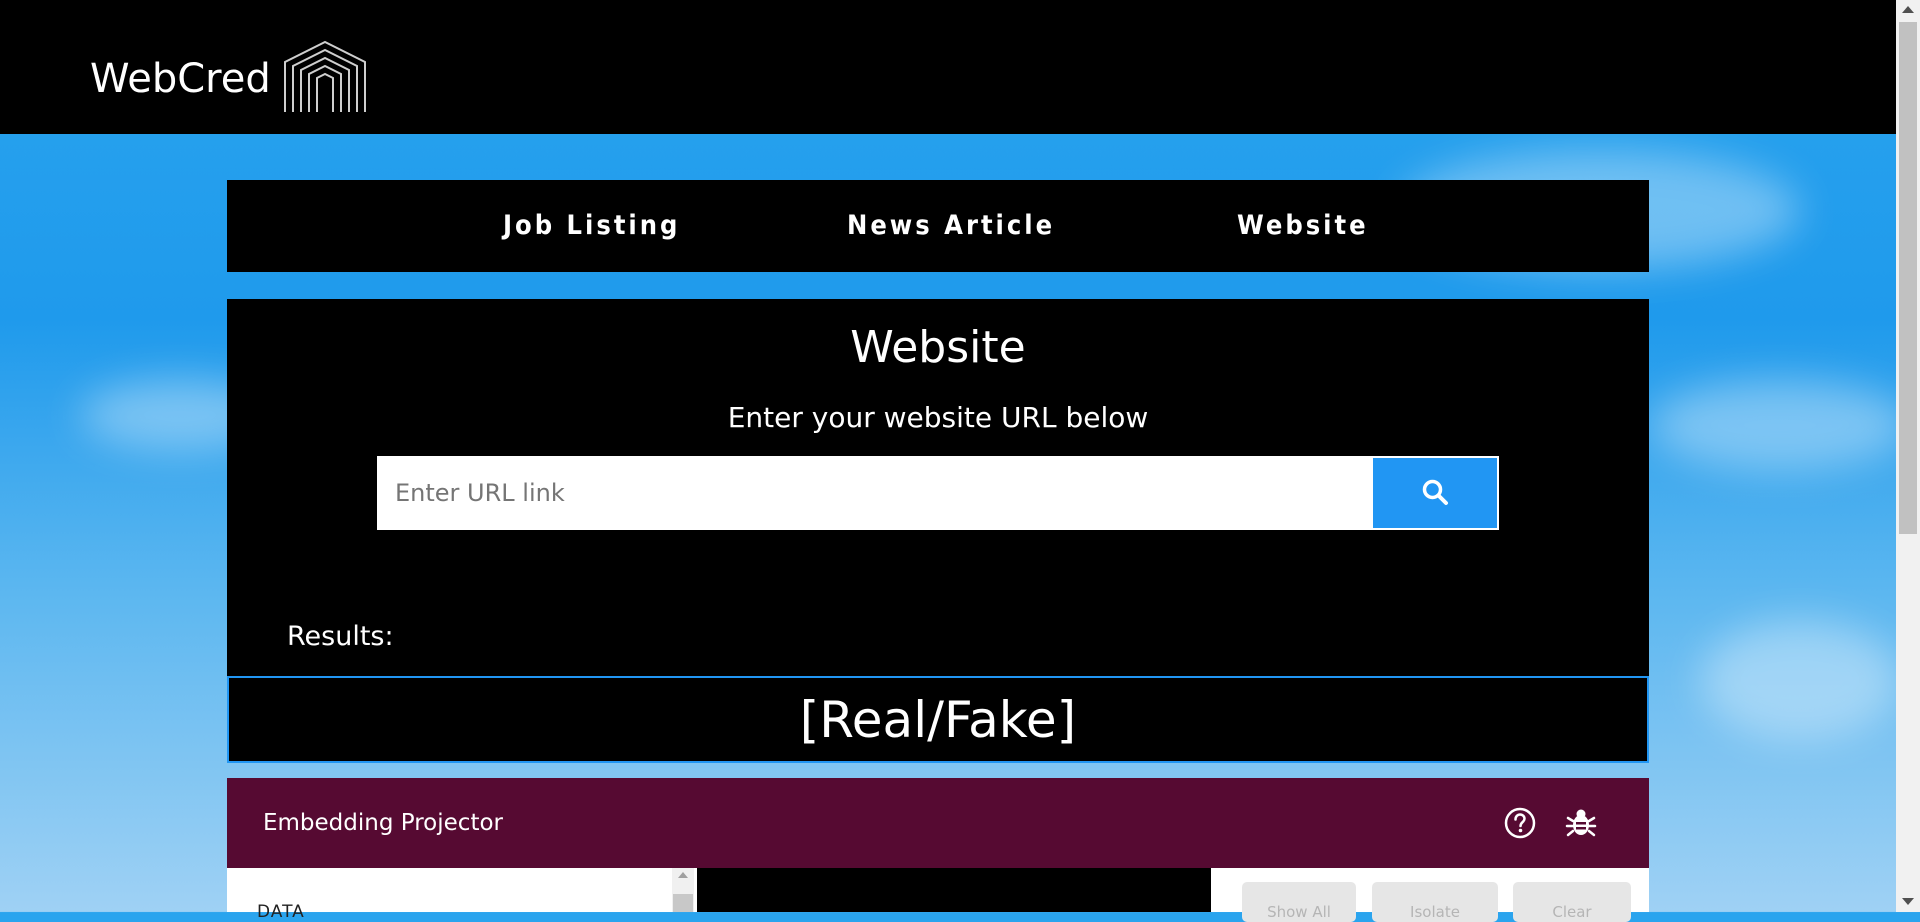 Image resolution: width=1920 pixels, height=922 pixels. Describe the element at coordinates (383, 823) in the screenshot. I see `projector-title: Embedding Projector` at that location.